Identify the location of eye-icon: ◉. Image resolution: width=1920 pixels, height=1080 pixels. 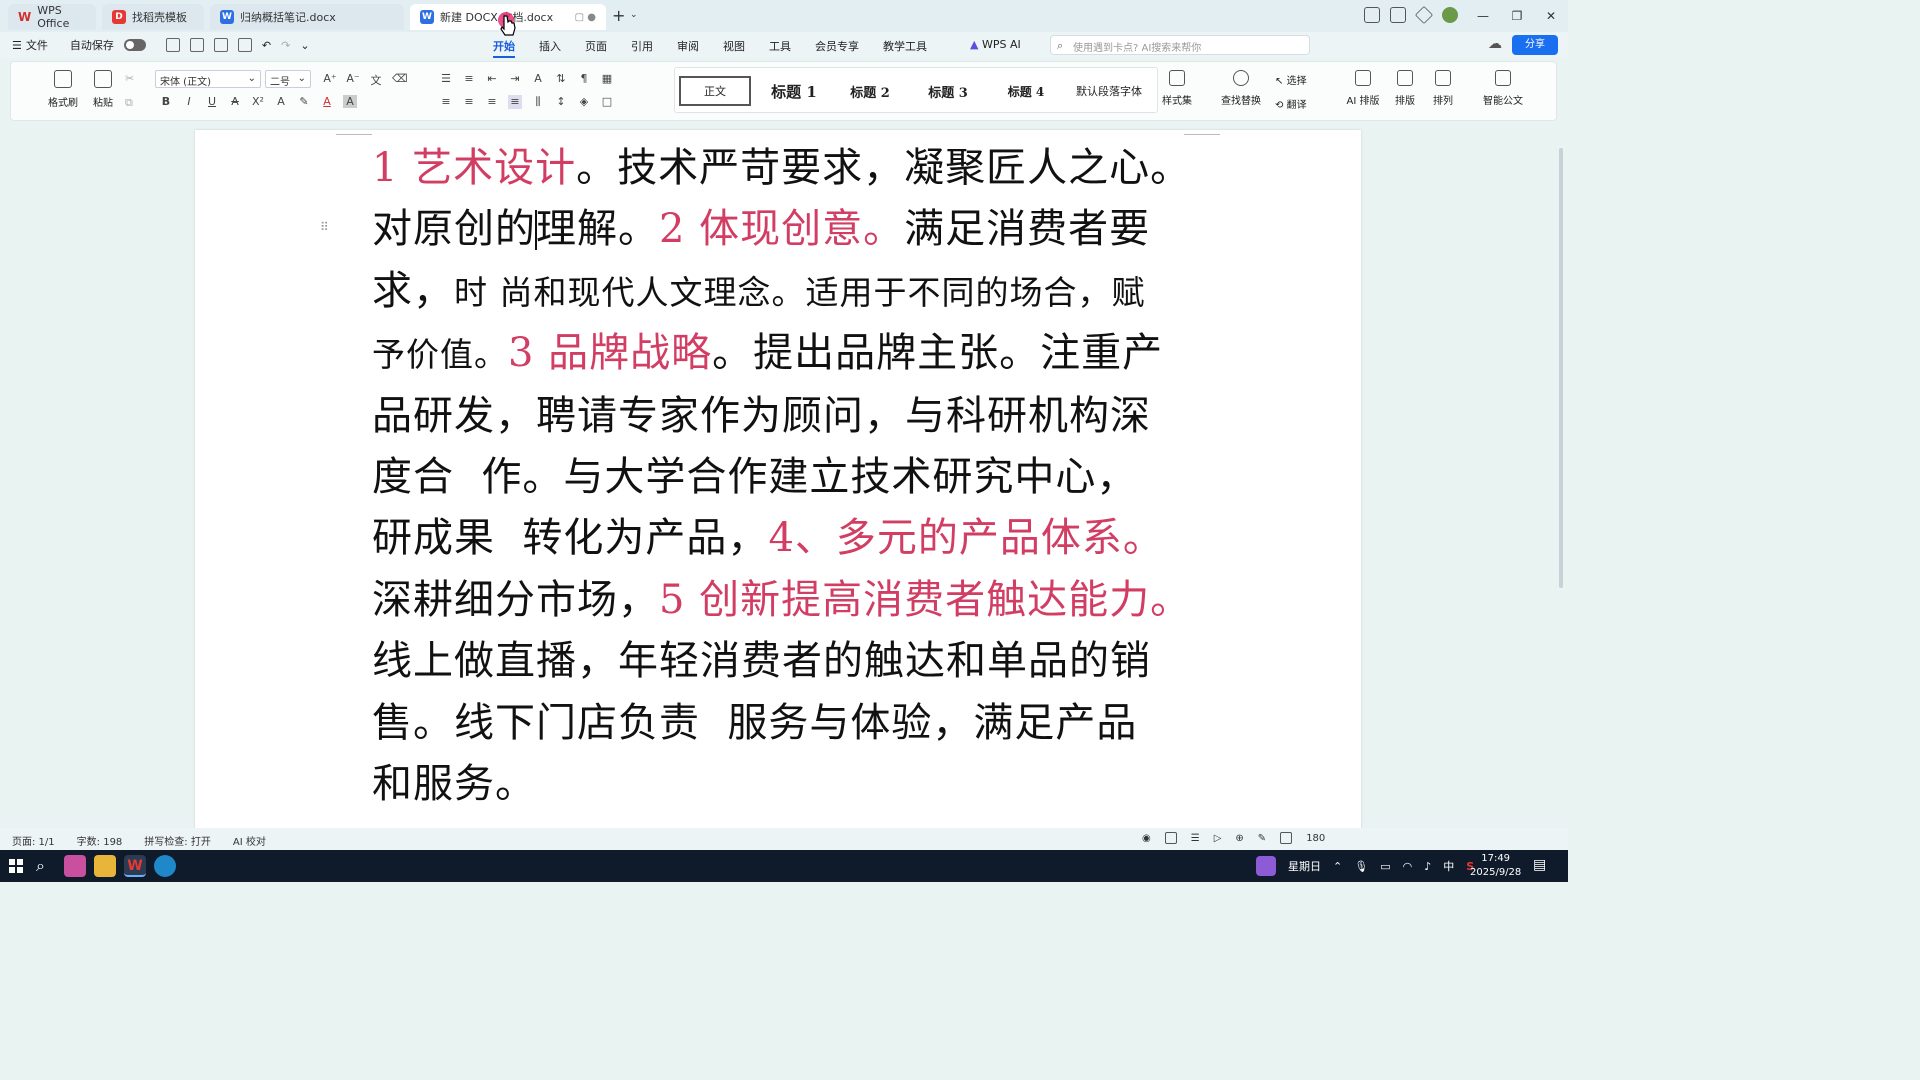
(1146, 838).